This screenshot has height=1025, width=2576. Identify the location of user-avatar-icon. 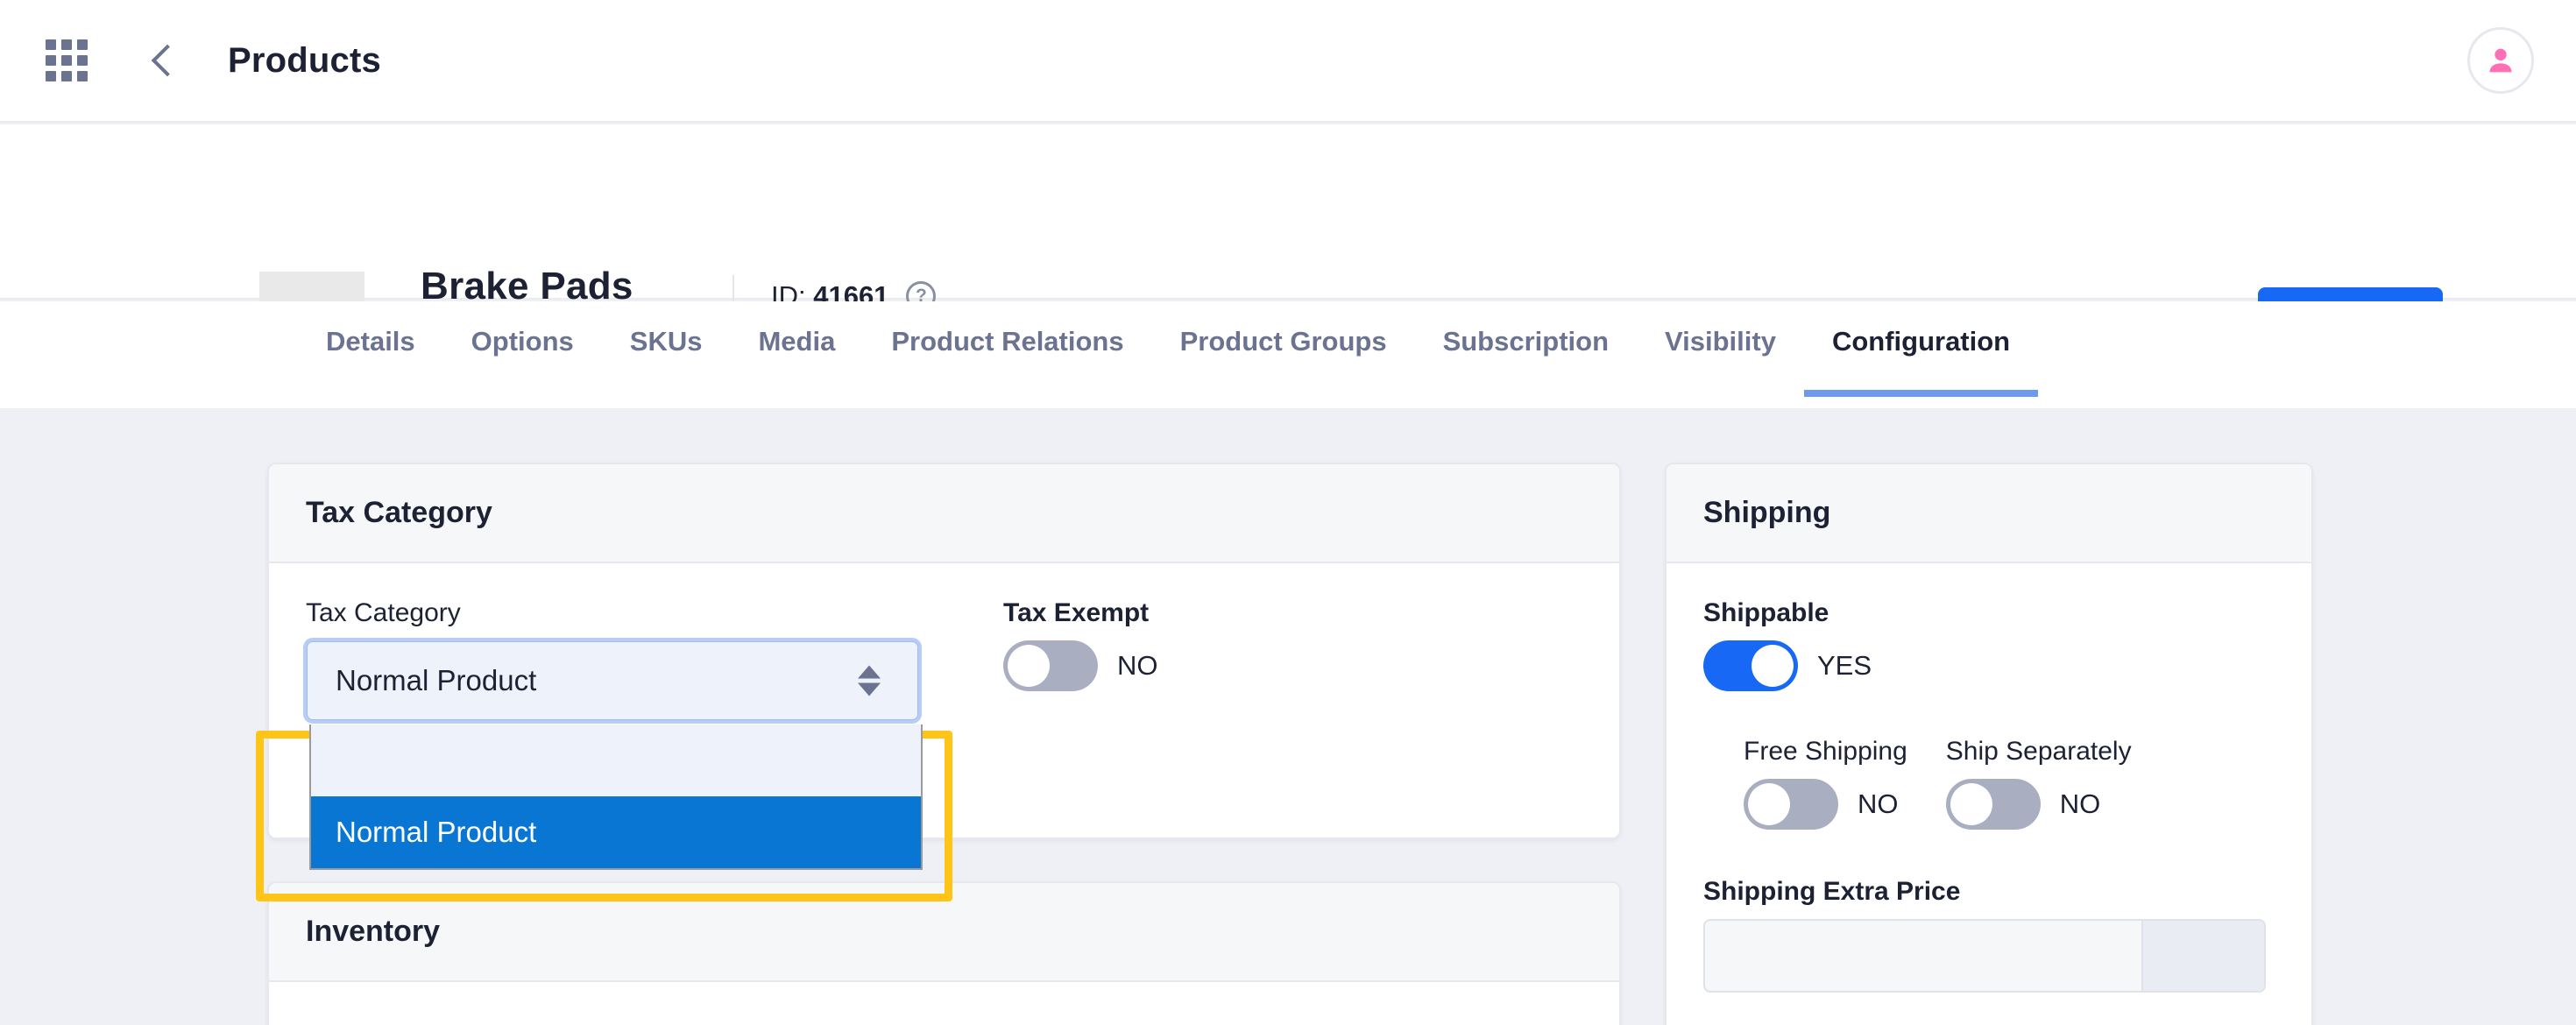
(2500, 60).